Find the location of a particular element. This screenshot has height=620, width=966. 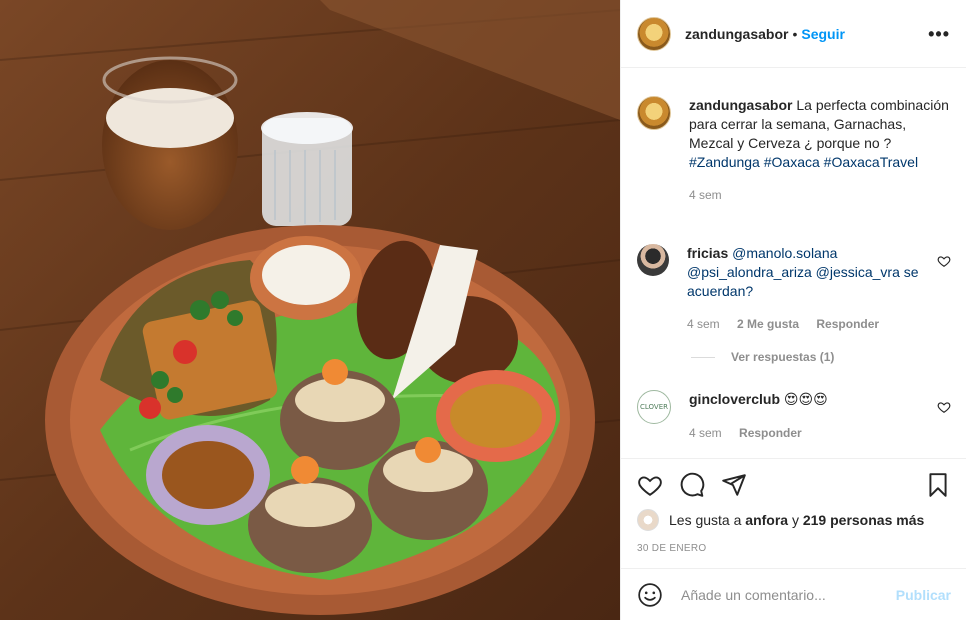

view-replies-row: Ver respuestas (1) is located at coordinates (762, 357).